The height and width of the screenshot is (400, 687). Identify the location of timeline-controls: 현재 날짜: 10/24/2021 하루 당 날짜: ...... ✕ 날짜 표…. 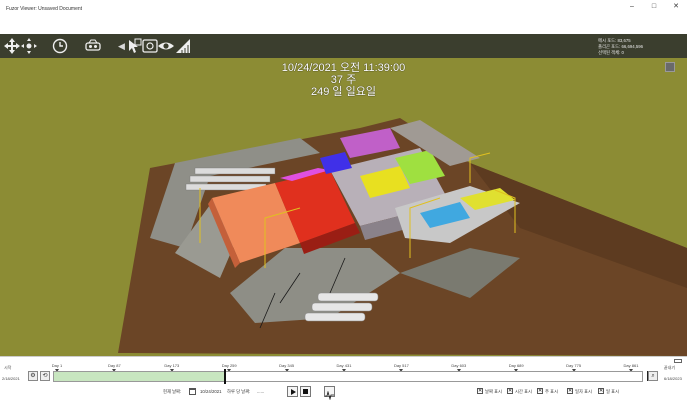
(343, 392).